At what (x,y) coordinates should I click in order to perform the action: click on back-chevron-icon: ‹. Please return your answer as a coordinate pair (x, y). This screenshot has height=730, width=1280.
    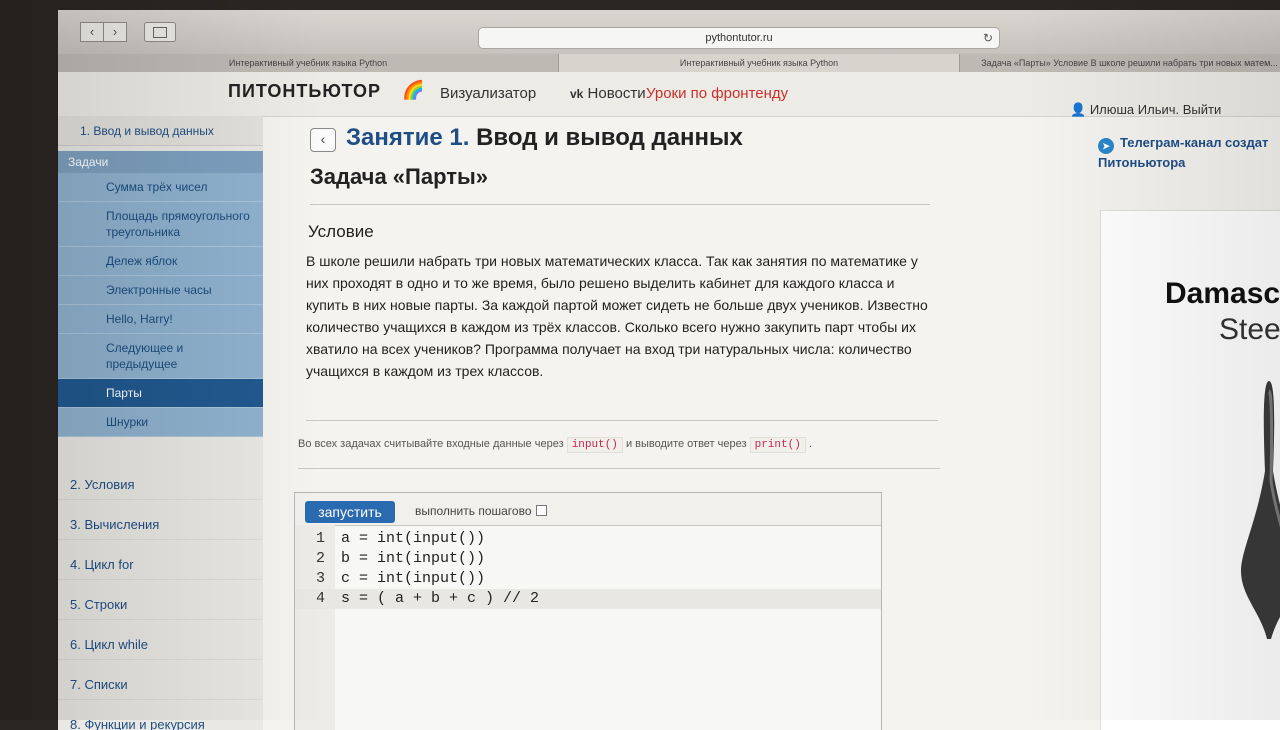
    Looking at the image, I should click on (323, 140).